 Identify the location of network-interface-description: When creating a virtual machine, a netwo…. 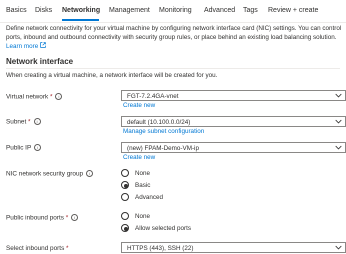
(112, 75).